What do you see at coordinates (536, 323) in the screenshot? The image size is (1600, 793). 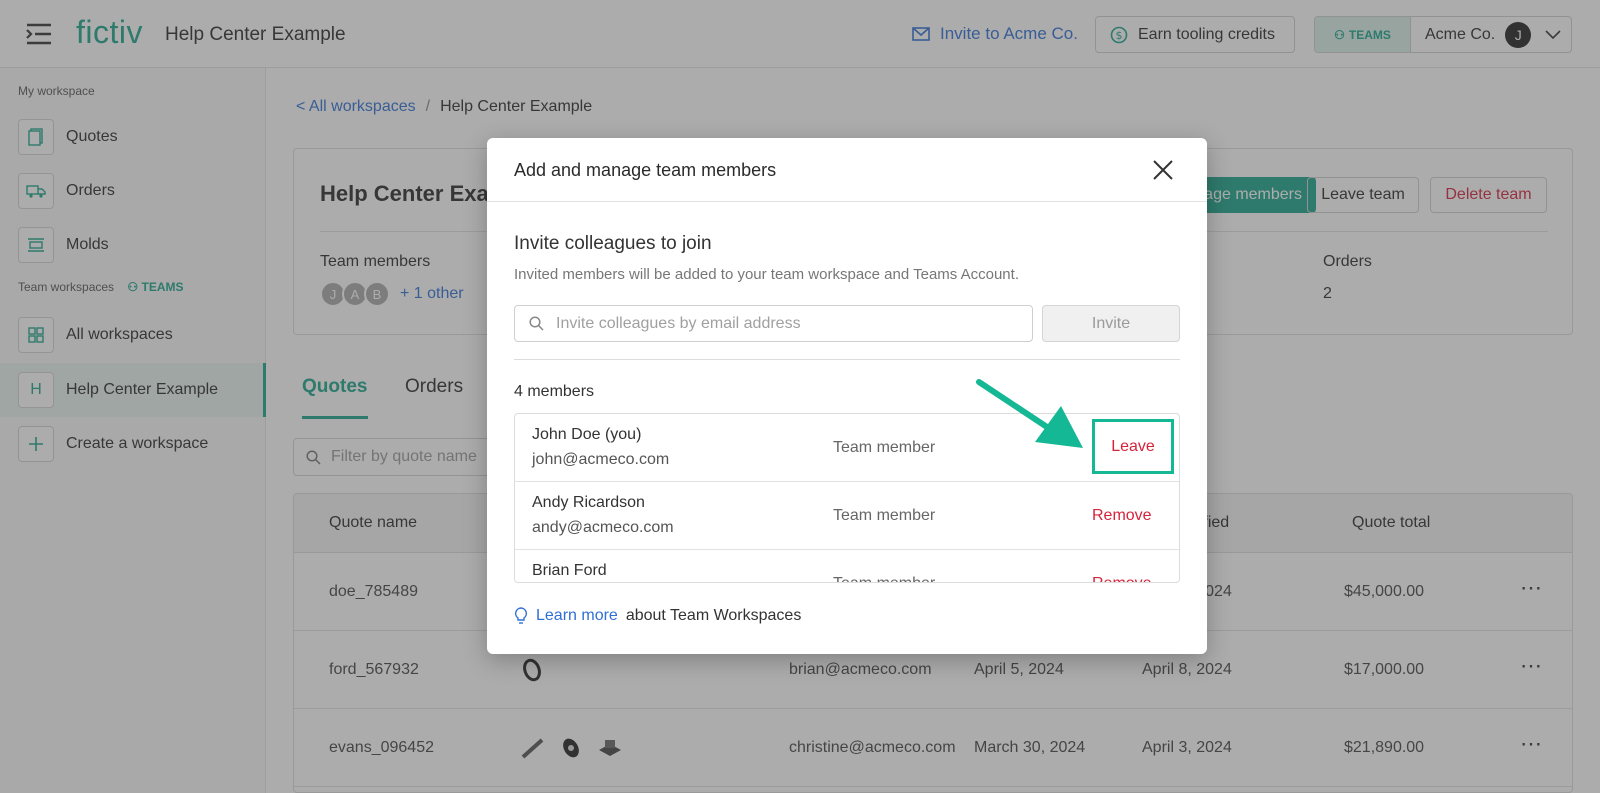 I see `search-icon` at bounding box center [536, 323].